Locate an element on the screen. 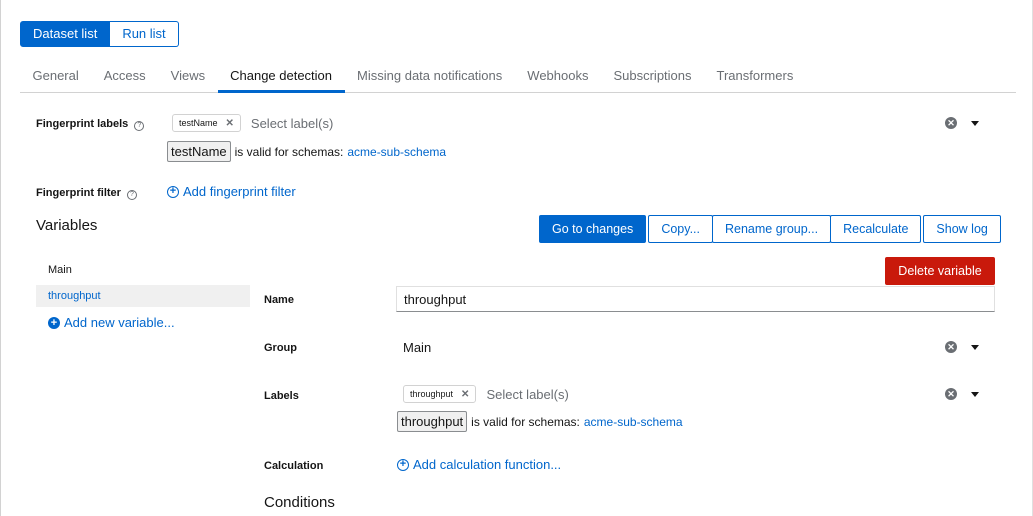 This screenshot has height=516, width=1033. go-to-changes-button: Go to changes is located at coordinates (593, 229).